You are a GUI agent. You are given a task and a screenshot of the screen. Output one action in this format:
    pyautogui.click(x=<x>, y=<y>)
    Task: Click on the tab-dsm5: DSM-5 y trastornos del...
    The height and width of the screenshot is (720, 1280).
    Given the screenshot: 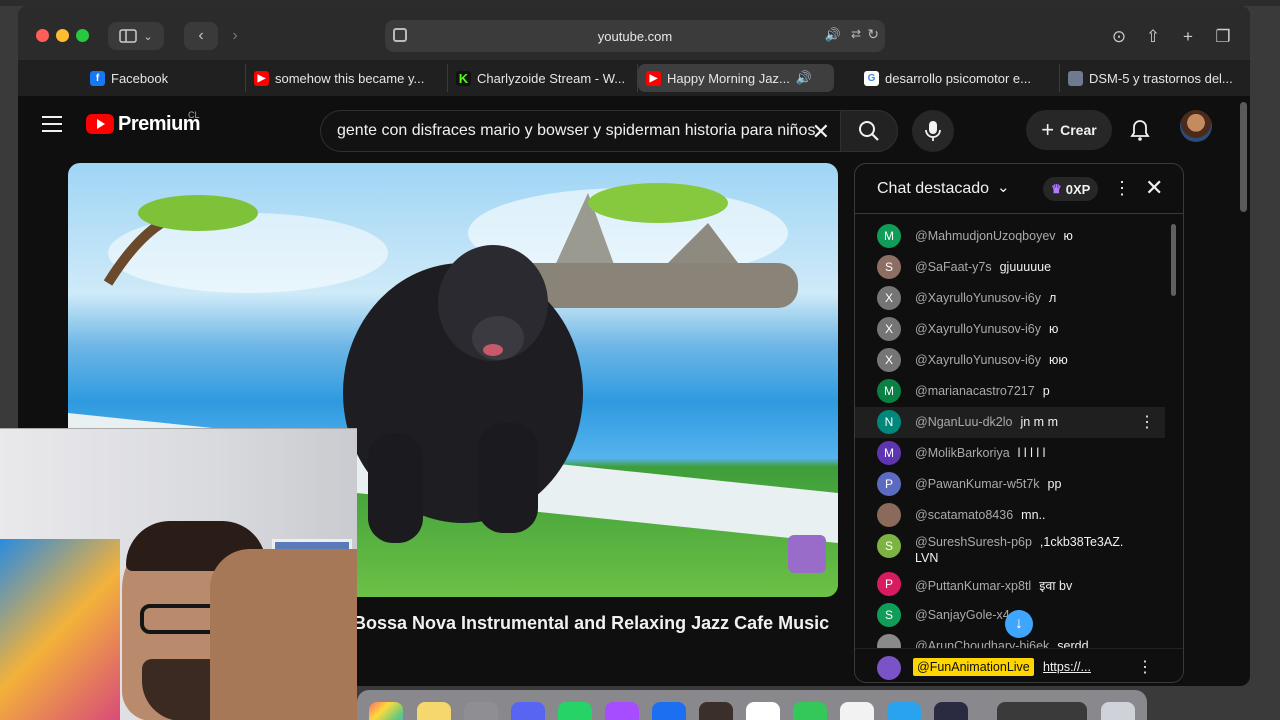 What is the action you would take?
    pyautogui.click(x=1155, y=78)
    